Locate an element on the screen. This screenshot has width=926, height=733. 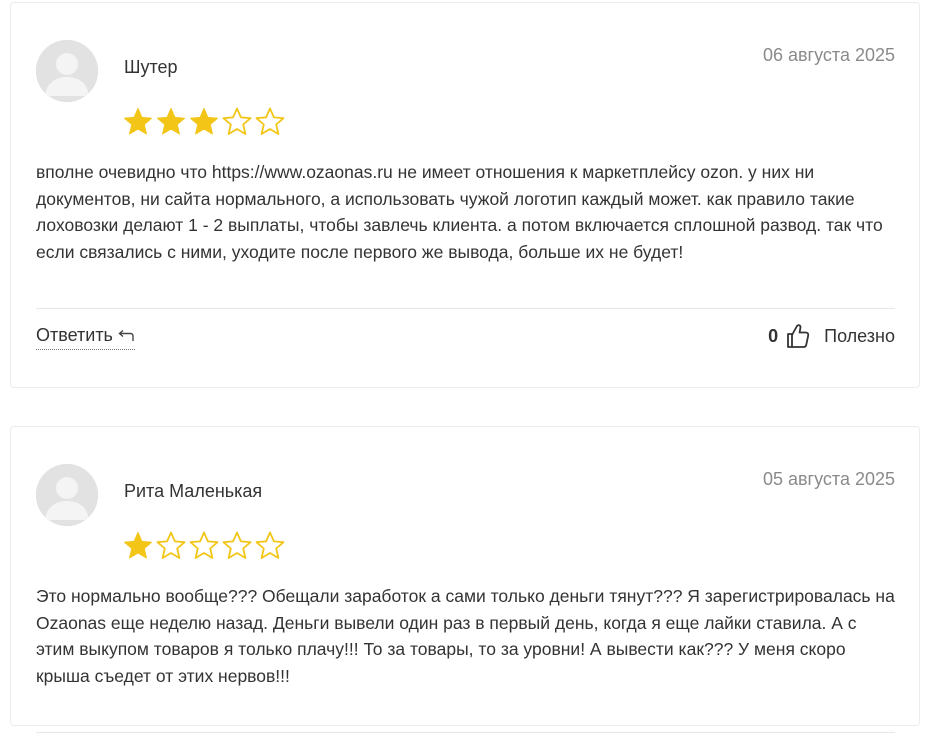
helpful-count: 0 is located at coordinates (773, 335).